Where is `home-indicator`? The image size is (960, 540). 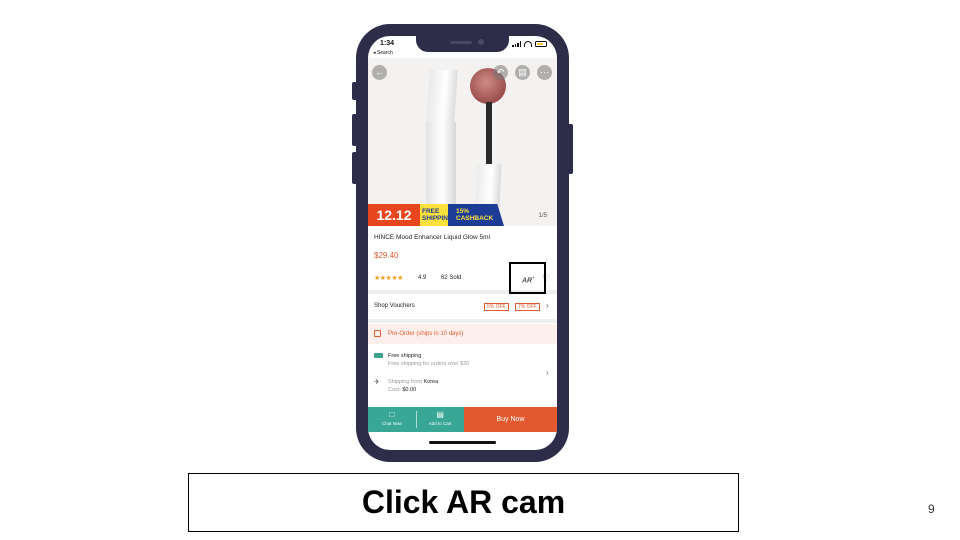
home-indicator is located at coordinates (462, 442).